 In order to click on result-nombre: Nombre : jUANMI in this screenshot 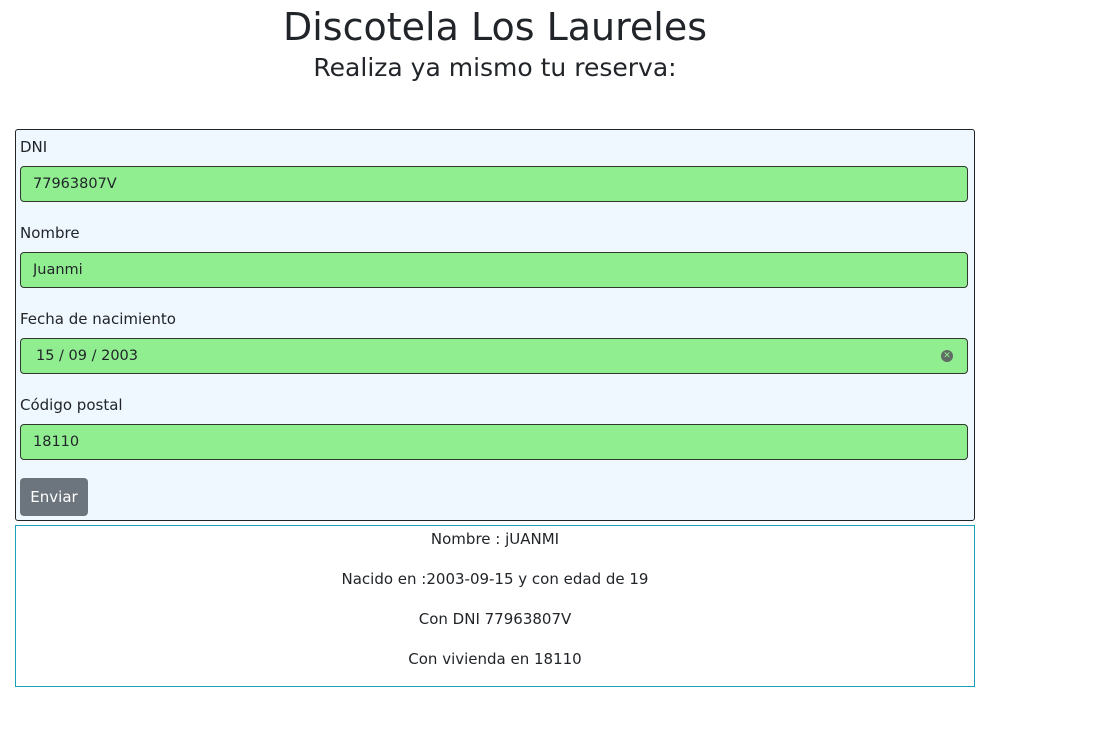, I will do `click(495, 539)`.